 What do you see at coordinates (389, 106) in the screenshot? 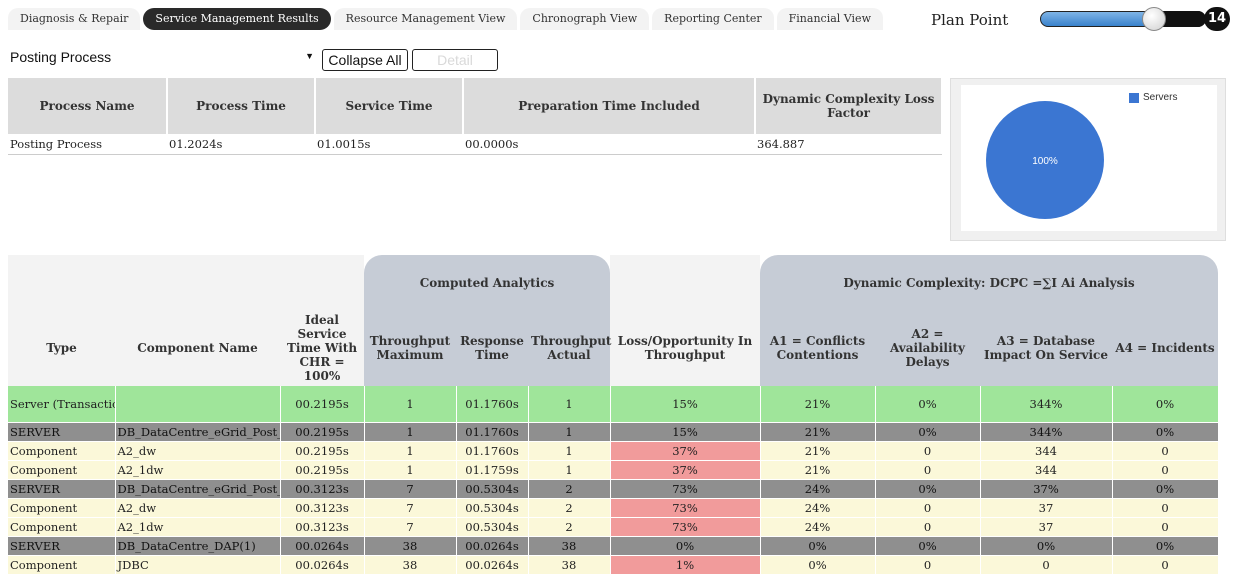
I see `col-service-time: Service Time` at bounding box center [389, 106].